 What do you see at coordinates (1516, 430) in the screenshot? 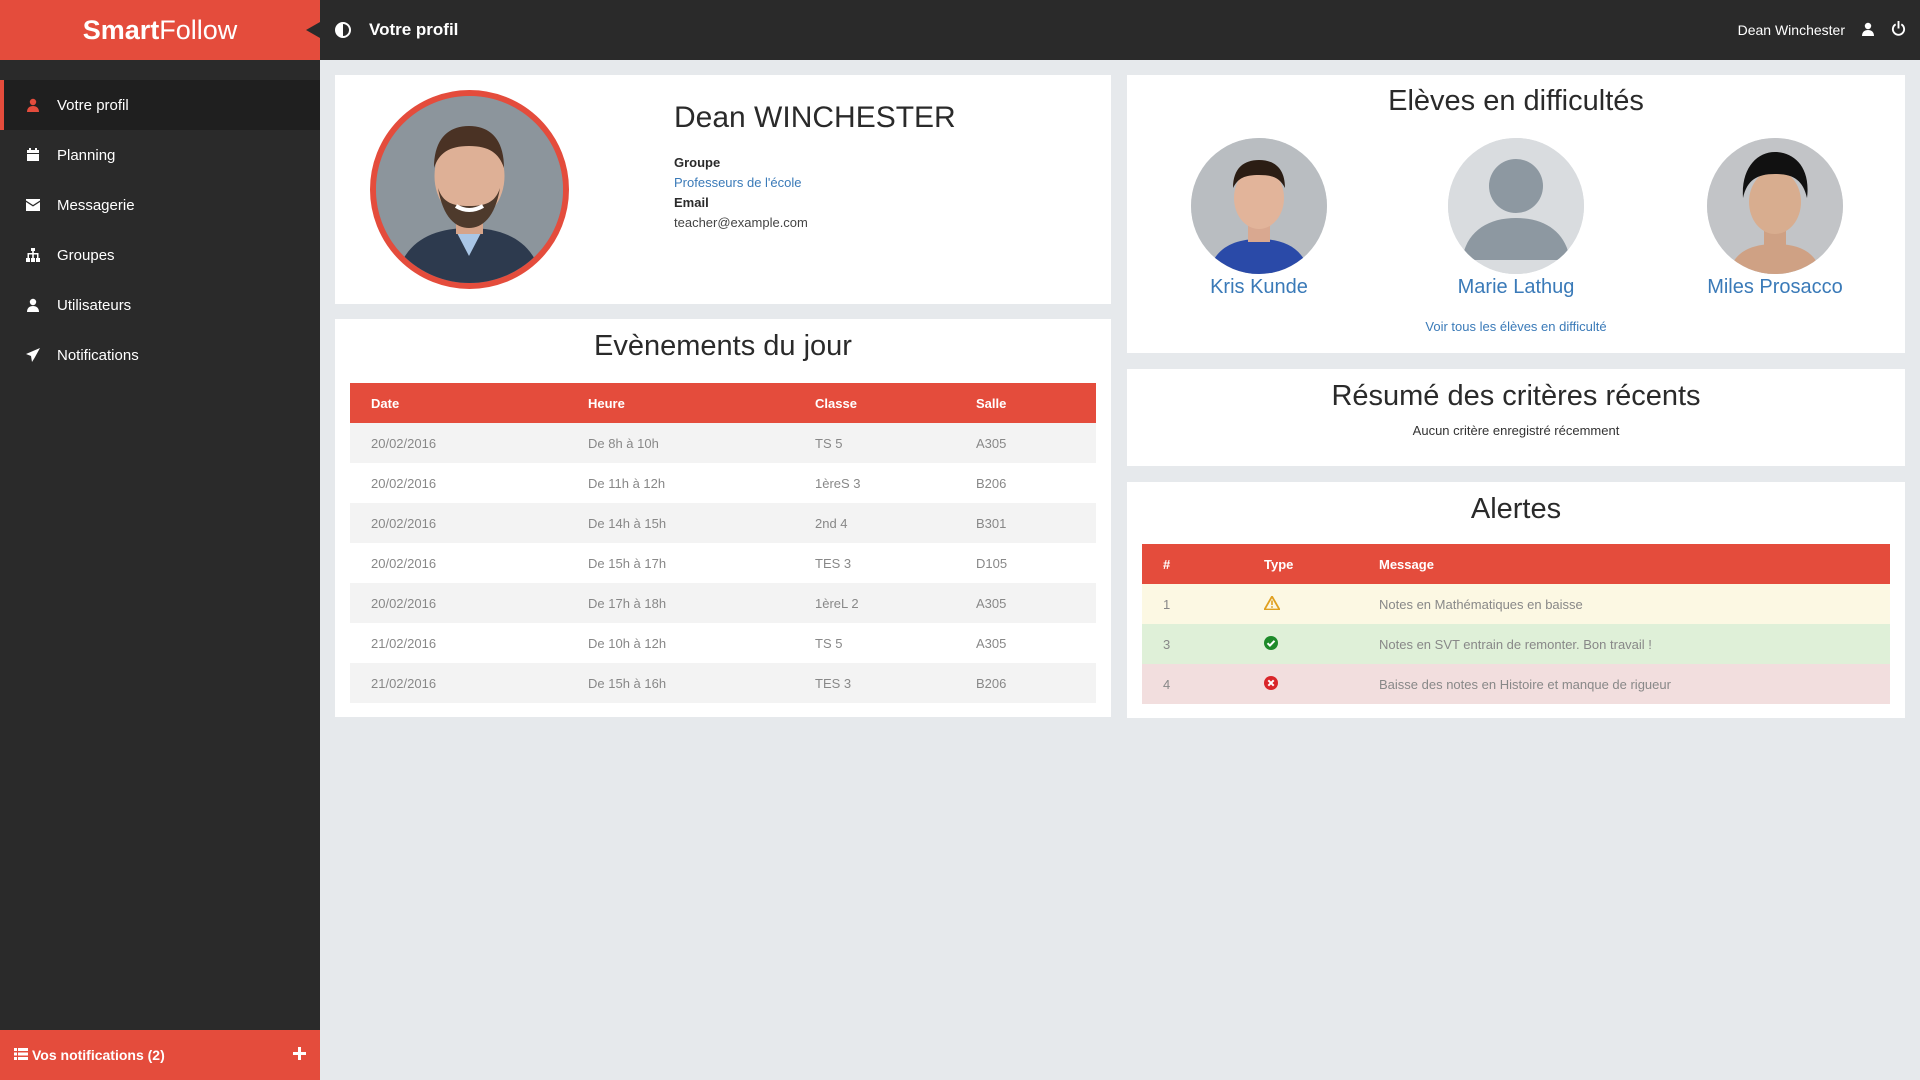
I see `criteria-empty-text: Aucun critère enregistré récemment` at bounding box center [1516, 430].